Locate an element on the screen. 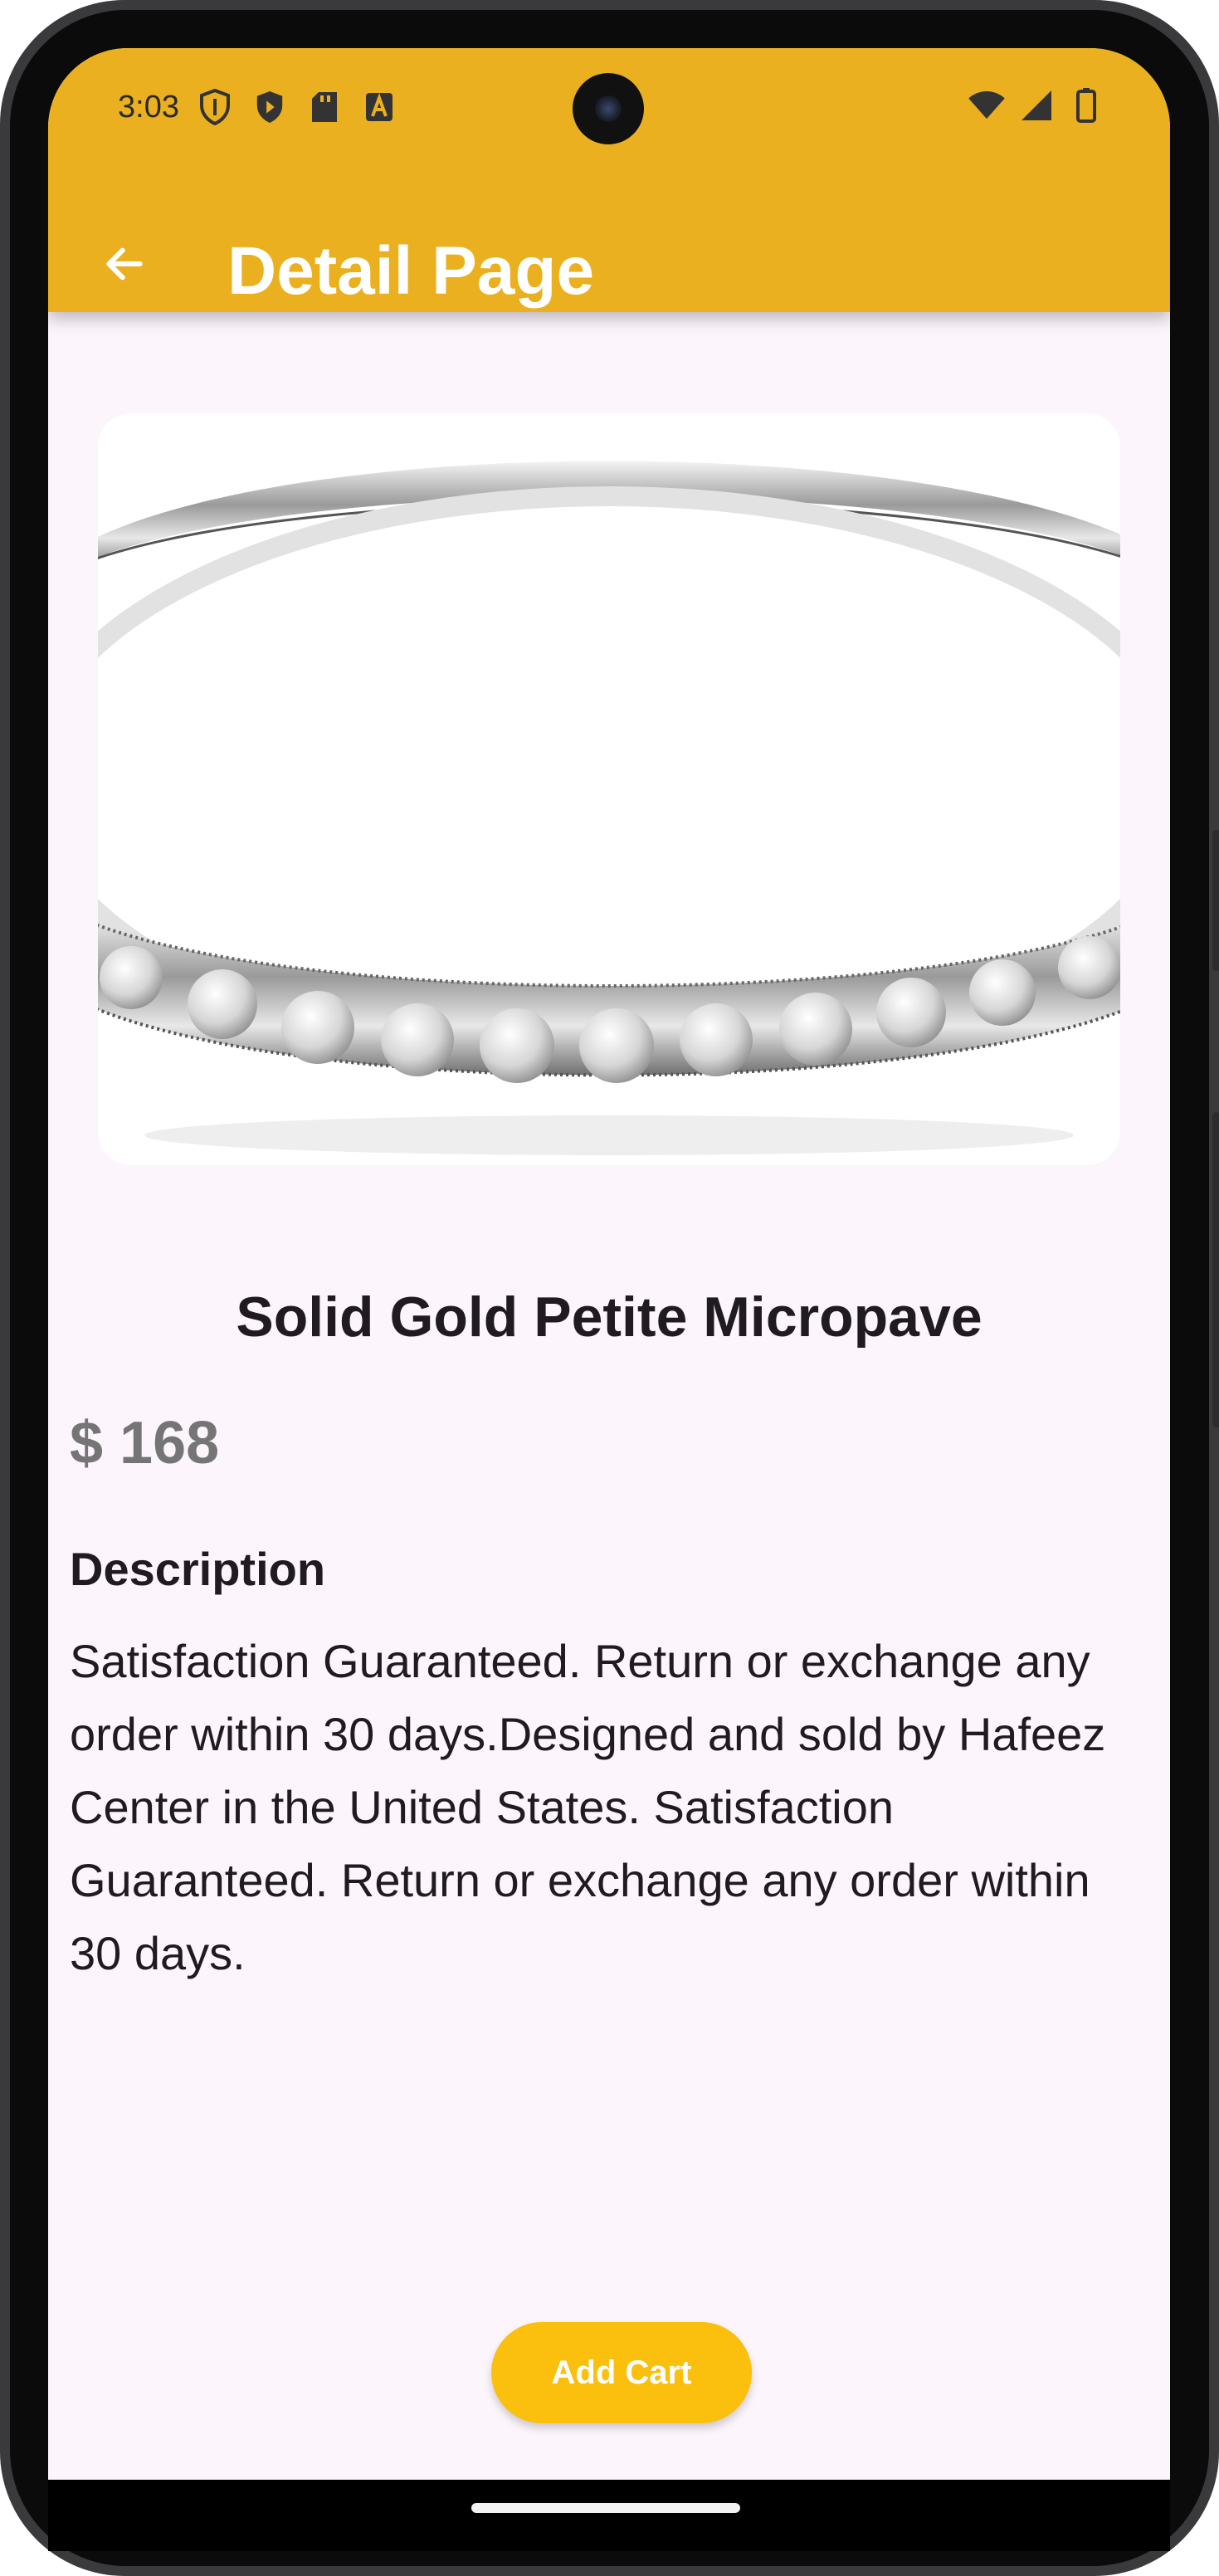  front-camera is located at coordinates (609, 109).